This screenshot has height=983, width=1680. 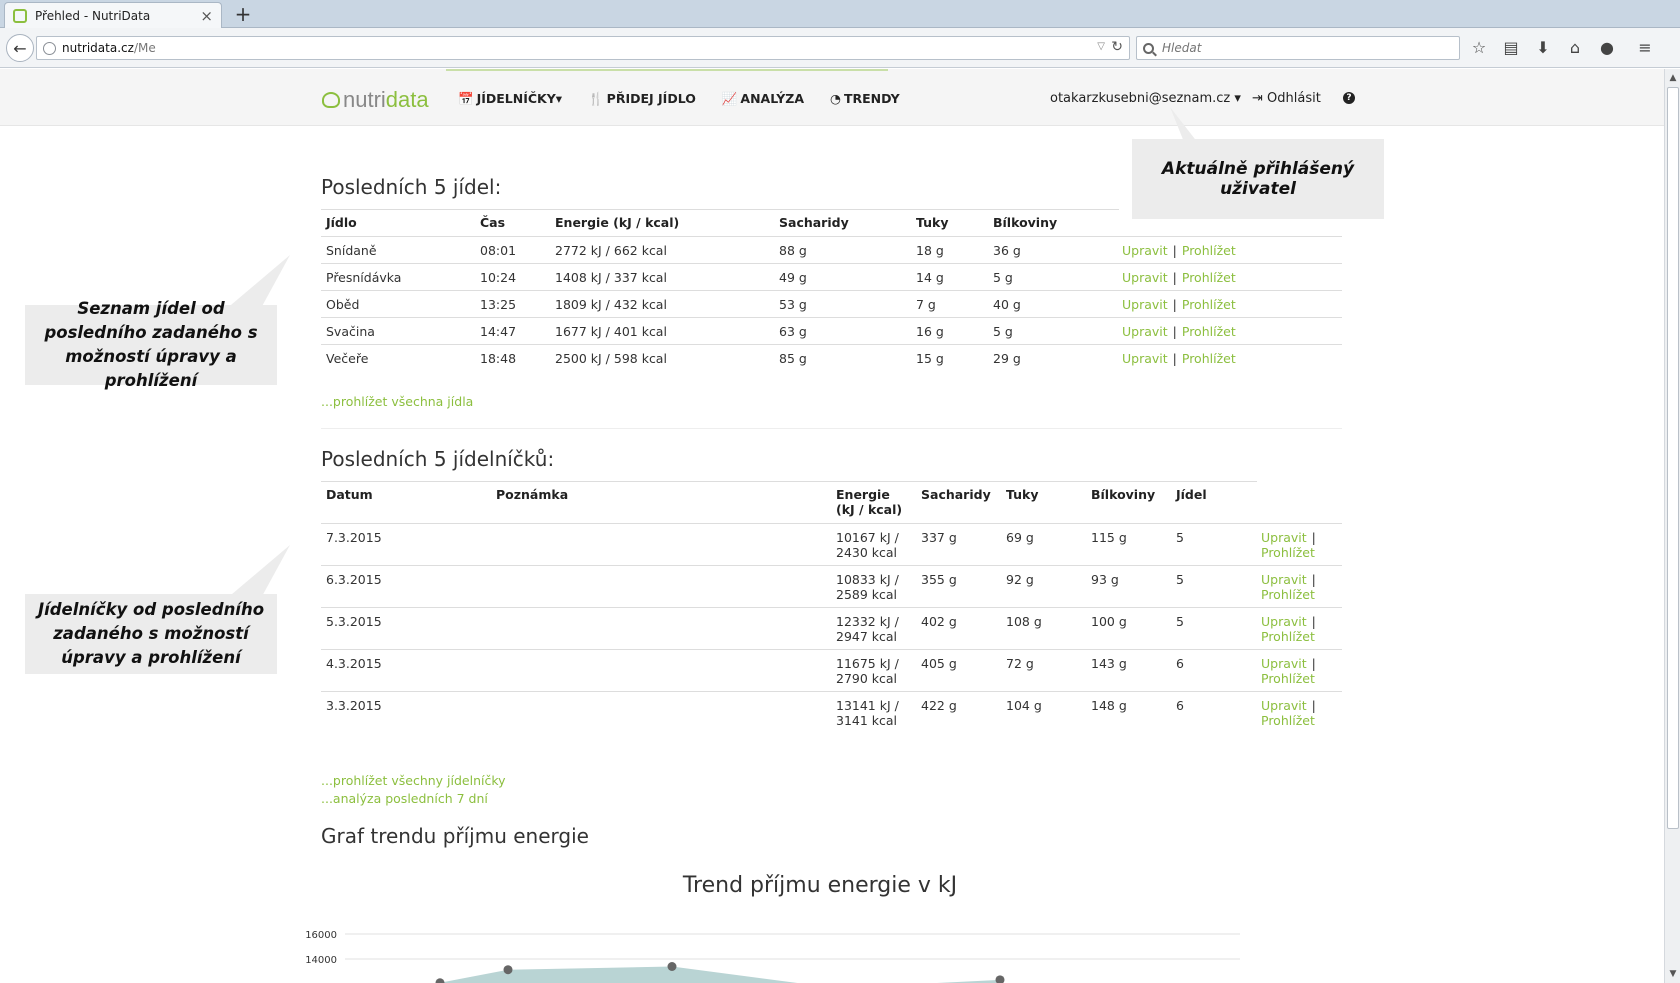 I want to click on meal-fat-cell: 15 g, so click(x=949, y=357).